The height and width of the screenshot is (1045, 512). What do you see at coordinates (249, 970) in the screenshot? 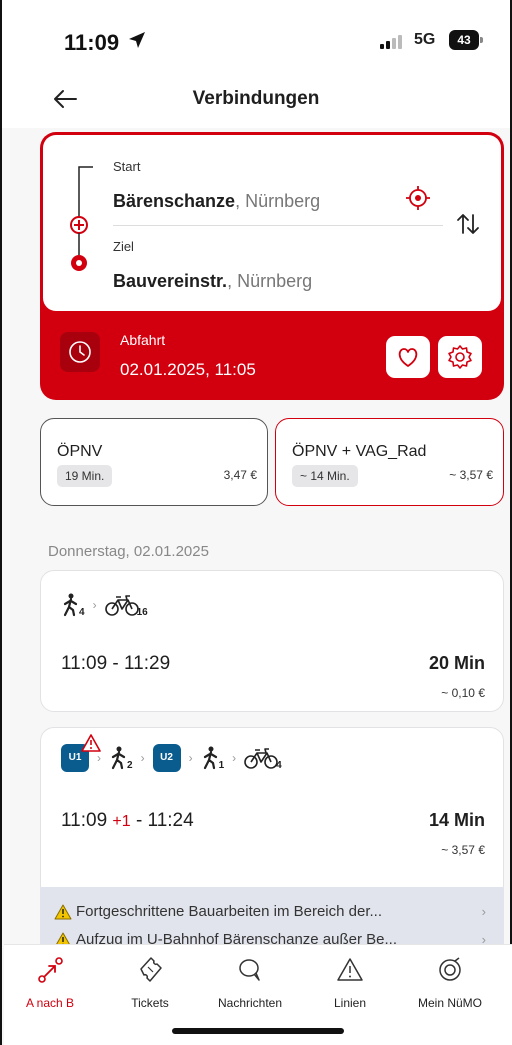
I see `chat-bubble-icon` at bounding box center [249, 970].